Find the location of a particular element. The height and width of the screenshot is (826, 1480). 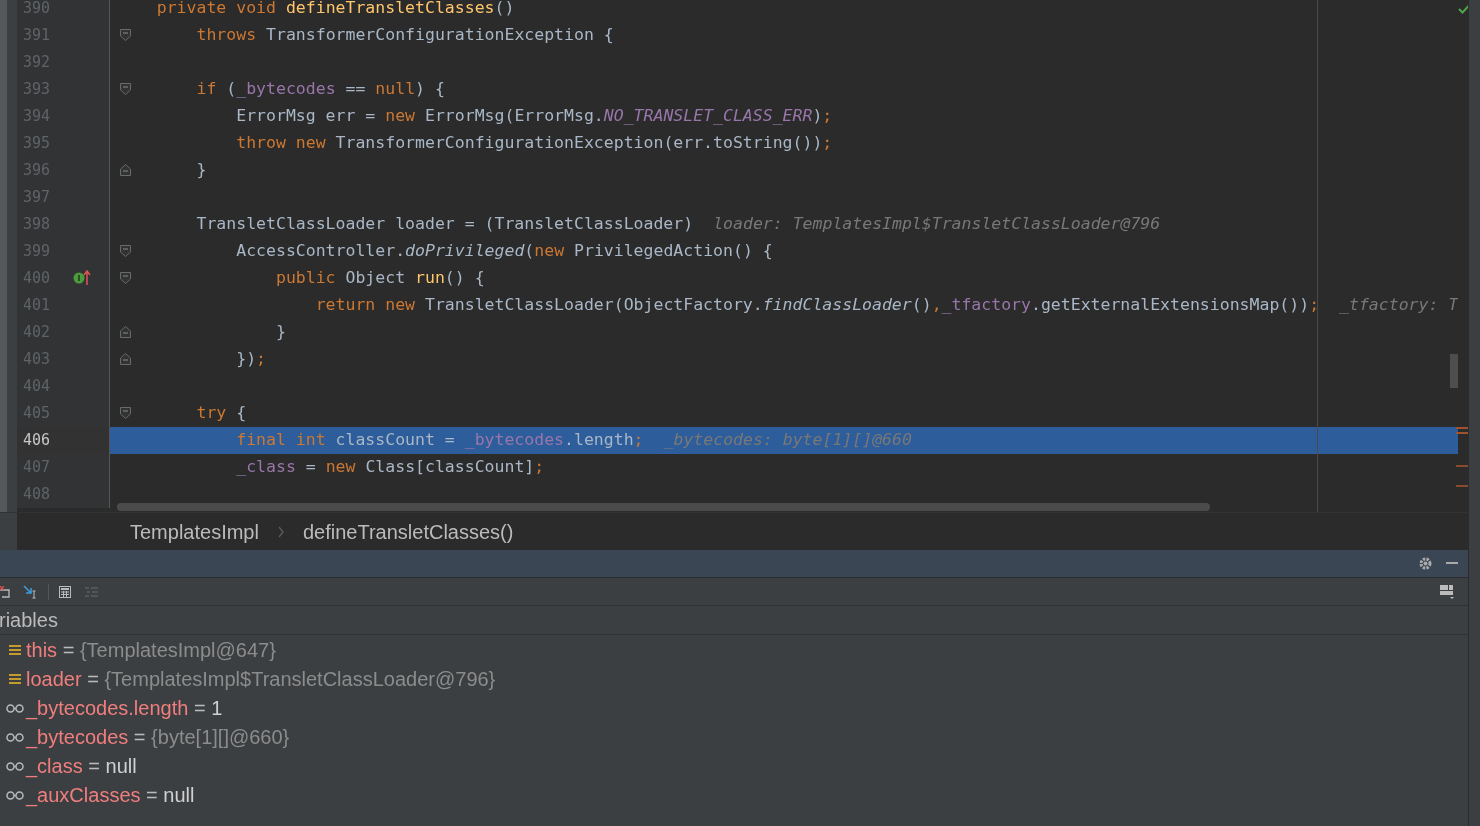

variable-entry: loader = {TemplatesImpl$TransletClassLoader@796} is located at coordinates (261, 679).